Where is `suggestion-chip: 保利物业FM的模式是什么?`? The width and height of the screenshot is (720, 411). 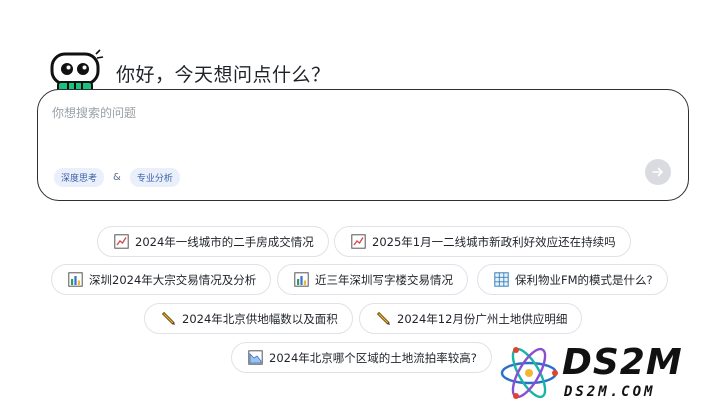 suggestion-chip: 保利物业FM的模式是什么? is located at coordinates (572, 279).